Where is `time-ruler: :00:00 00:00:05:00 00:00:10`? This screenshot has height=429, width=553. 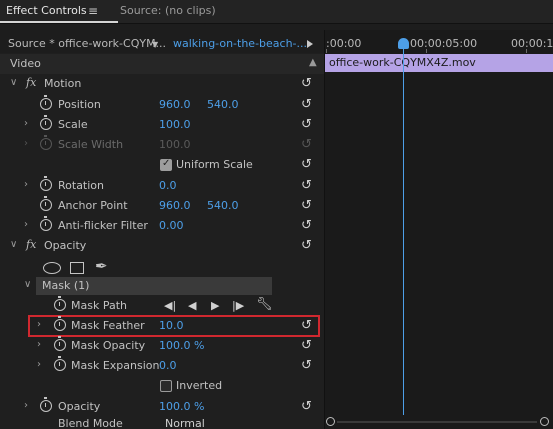
time-ruler: :00:00 00:00:05:00 00:00:10 is located at coordinates (439, 43).